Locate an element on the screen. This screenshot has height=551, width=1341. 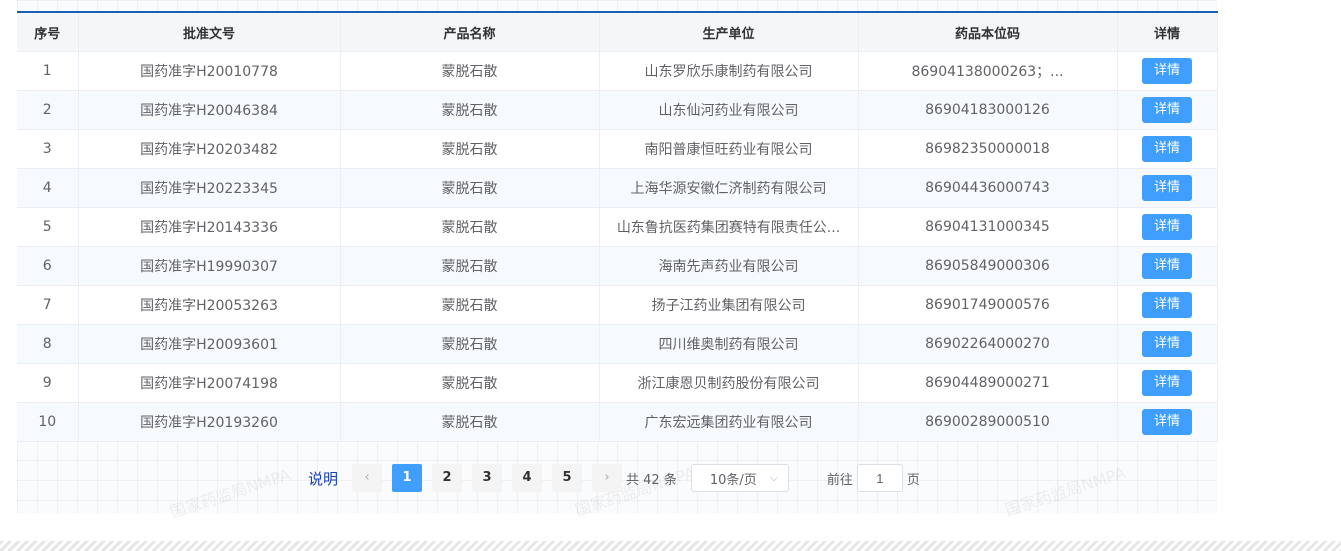
cell-manufacturer: 四川维奥制药有限公司 is located at coordinates (729, 344).